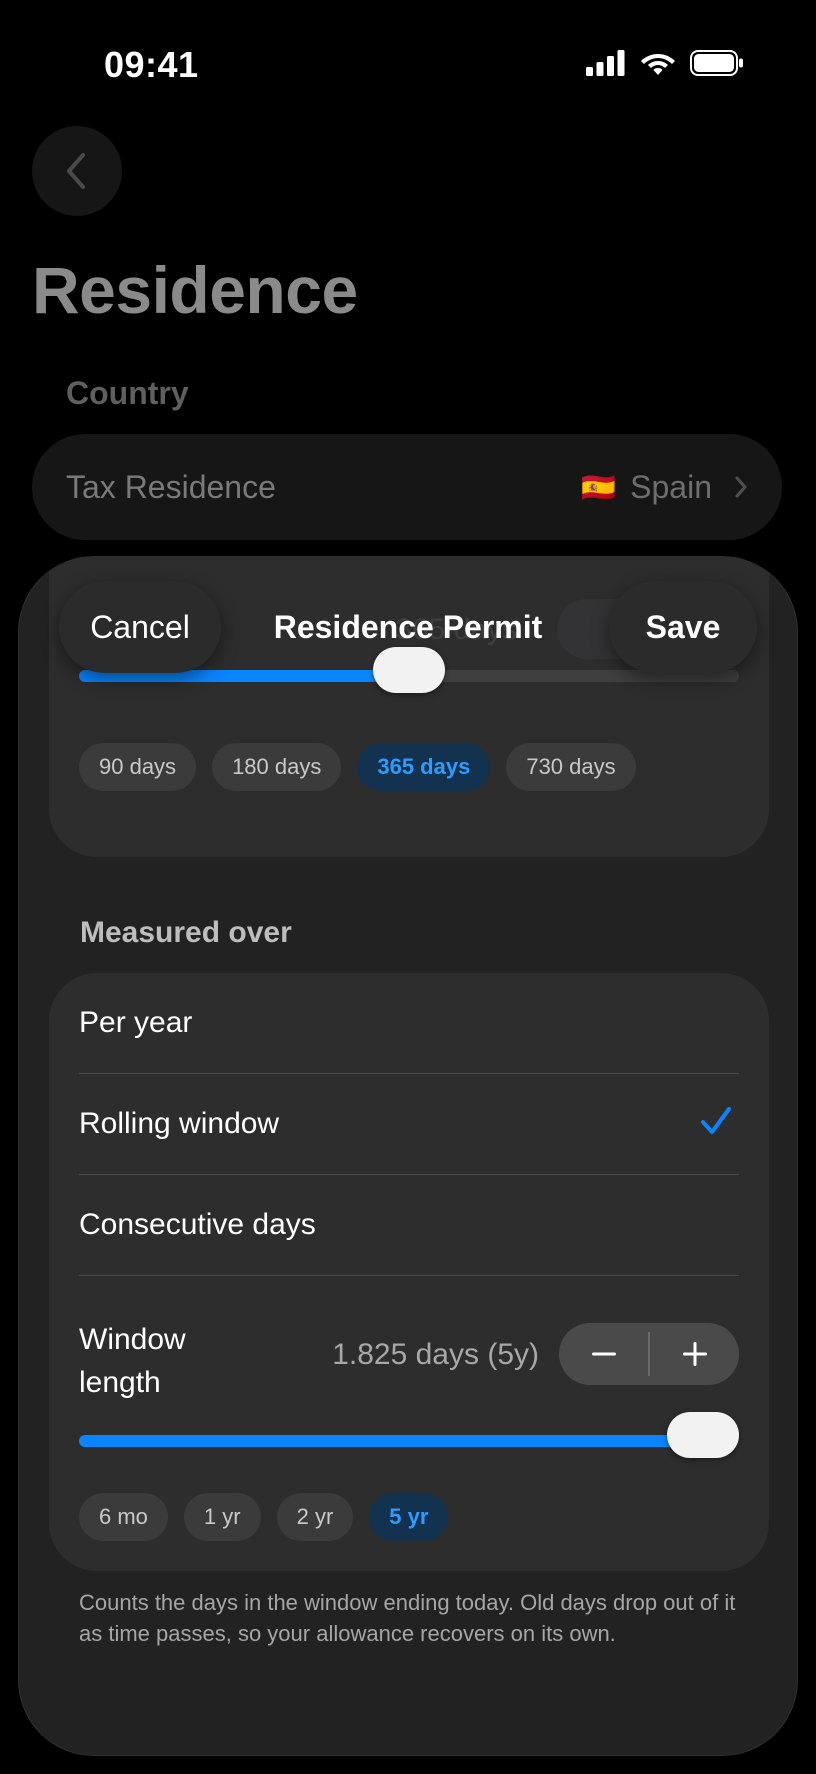 The height and width of the screenshot is (1774, 816). What do you see at coordinates (409, 1275) in the screenshot?
I see `divider` at bounding box center [409, 1275].